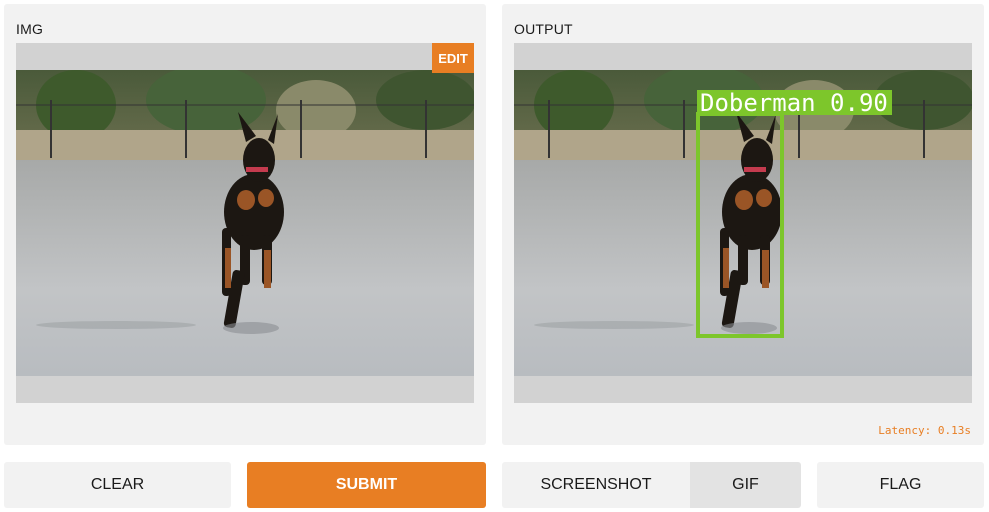 This screenshot has height=512, width=989. Describe the element at coordinates (745, 485) in the screenshot. I see `gif-button: GIF` at that location.